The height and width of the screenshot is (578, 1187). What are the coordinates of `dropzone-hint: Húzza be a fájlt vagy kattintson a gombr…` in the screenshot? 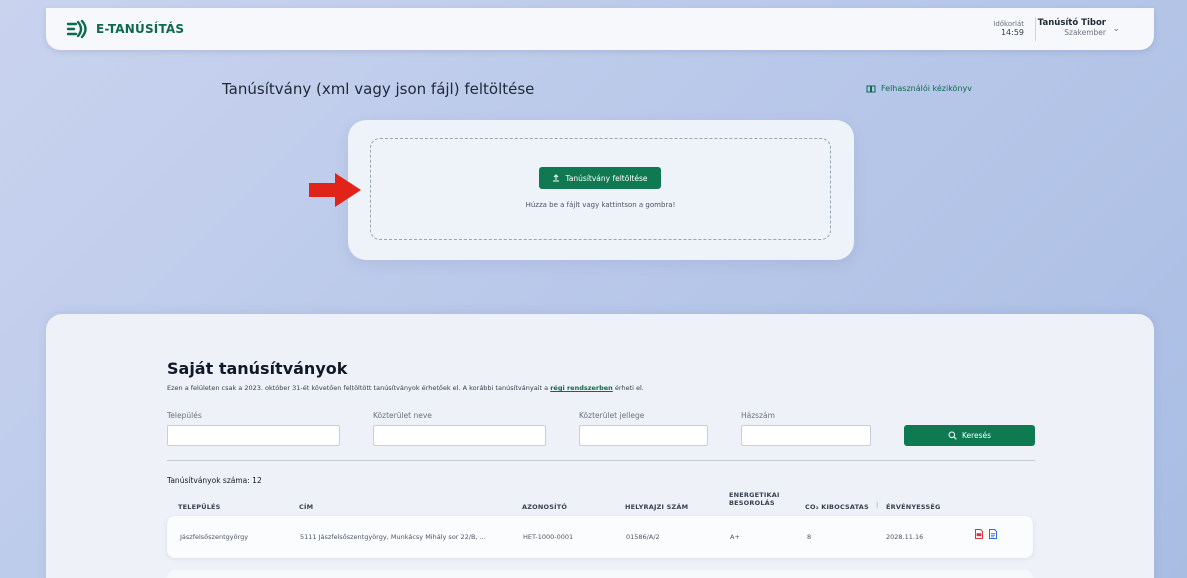 It's located at (600, 205).